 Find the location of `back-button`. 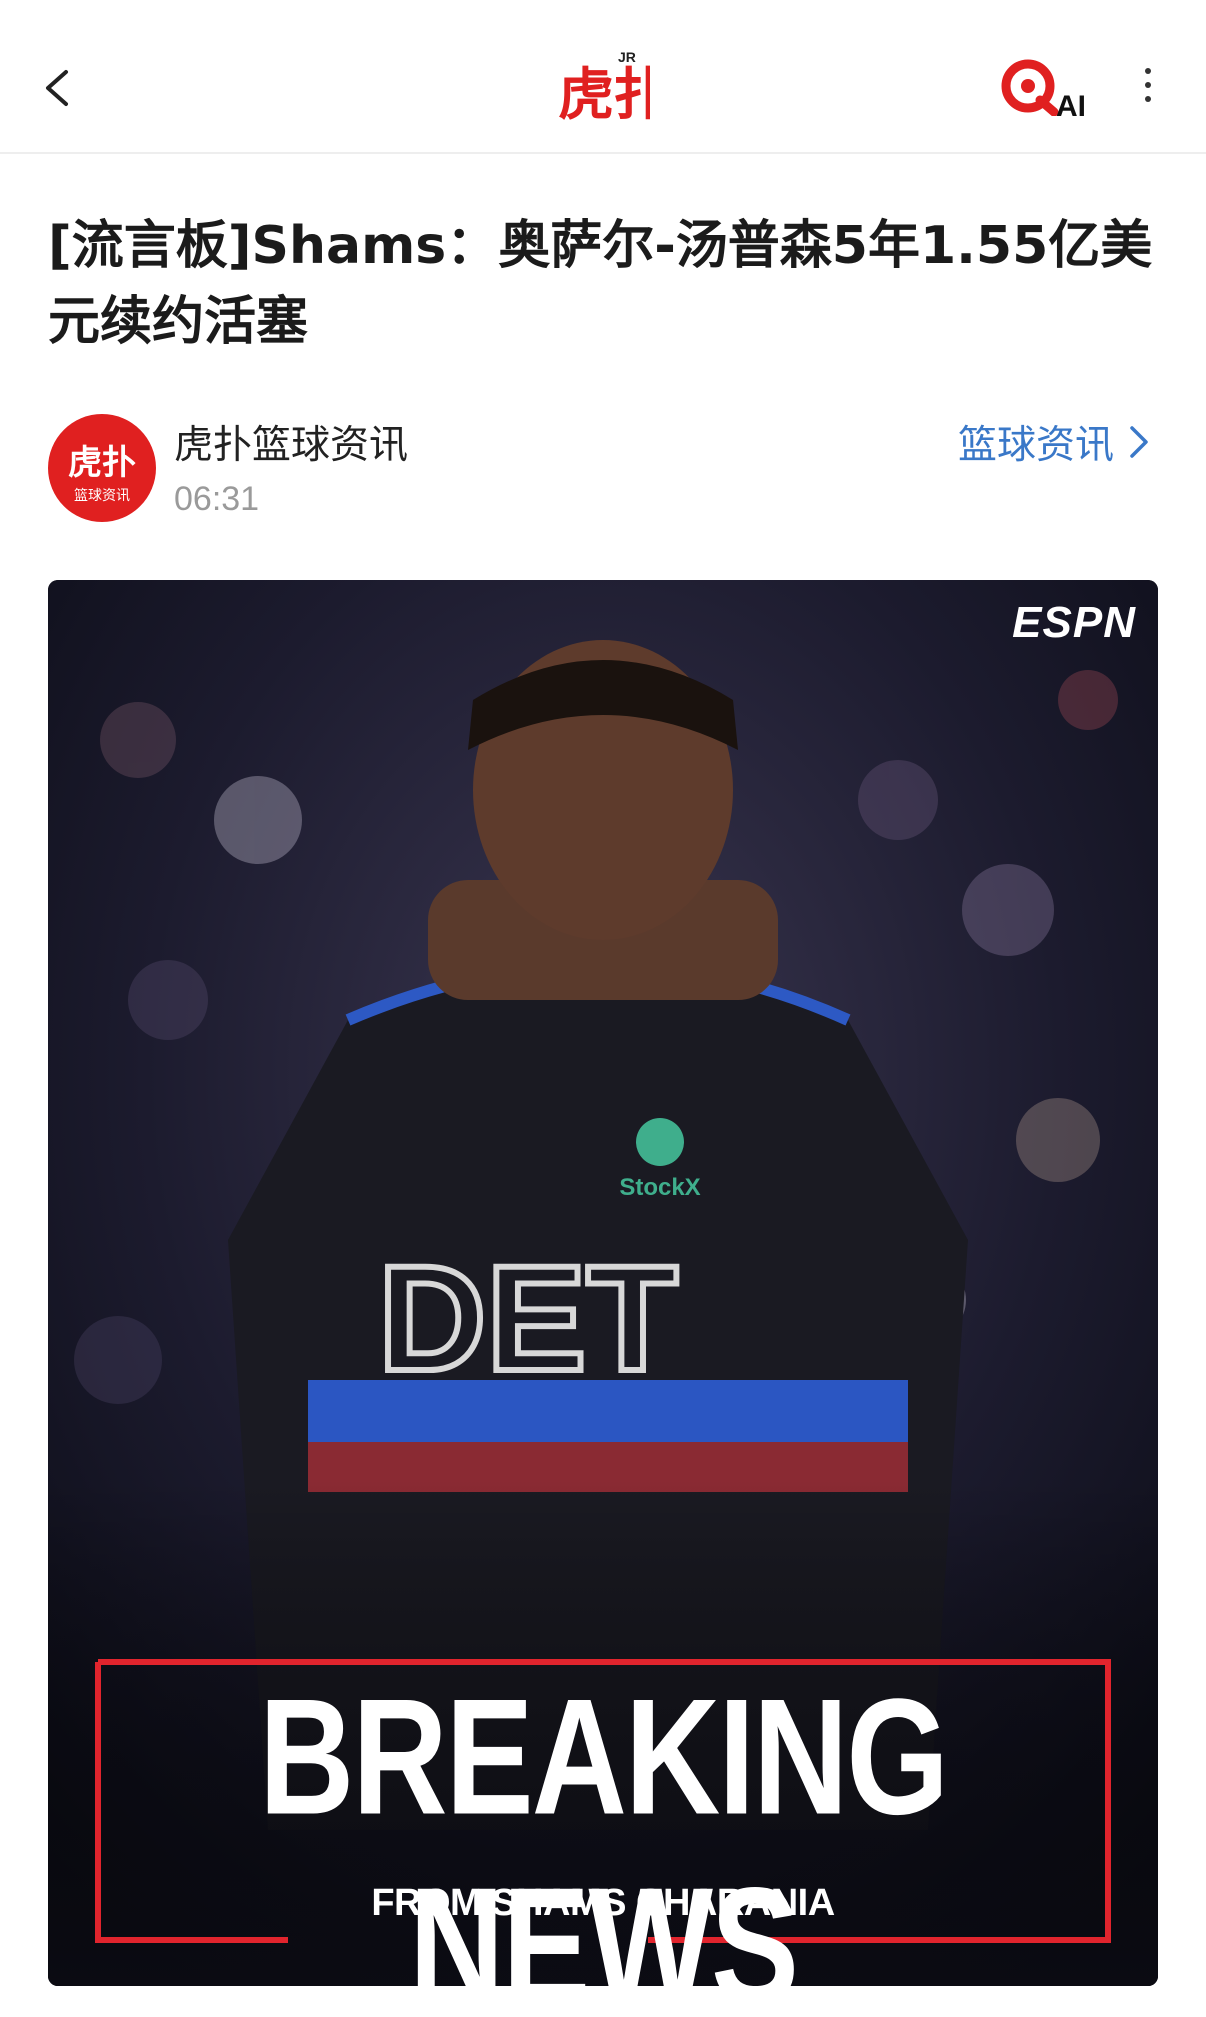

back-button is located at coordinates (58, 88).